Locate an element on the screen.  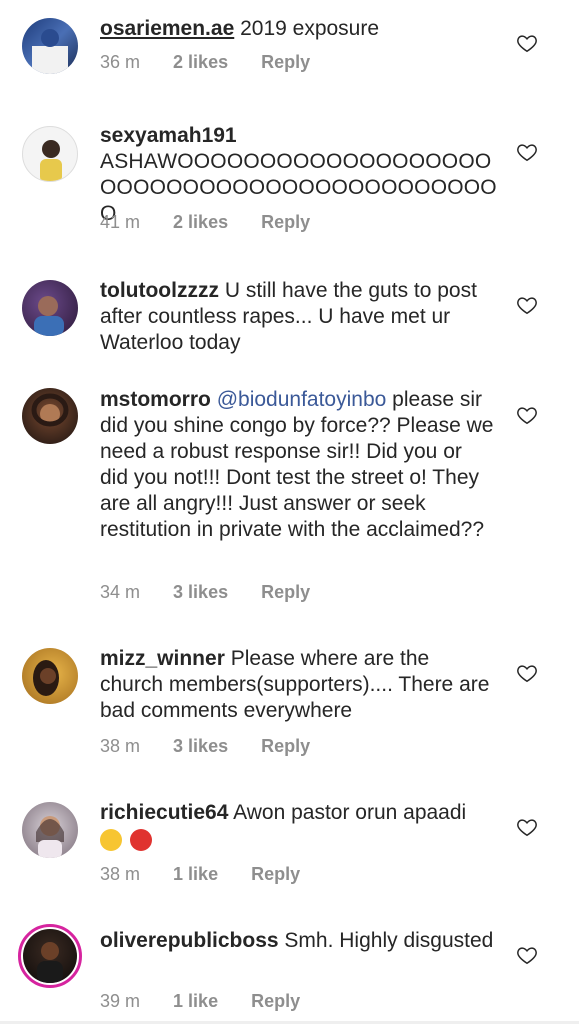
comment-meta: 38 m 1 like Reply is located at coordinates (214, 874).